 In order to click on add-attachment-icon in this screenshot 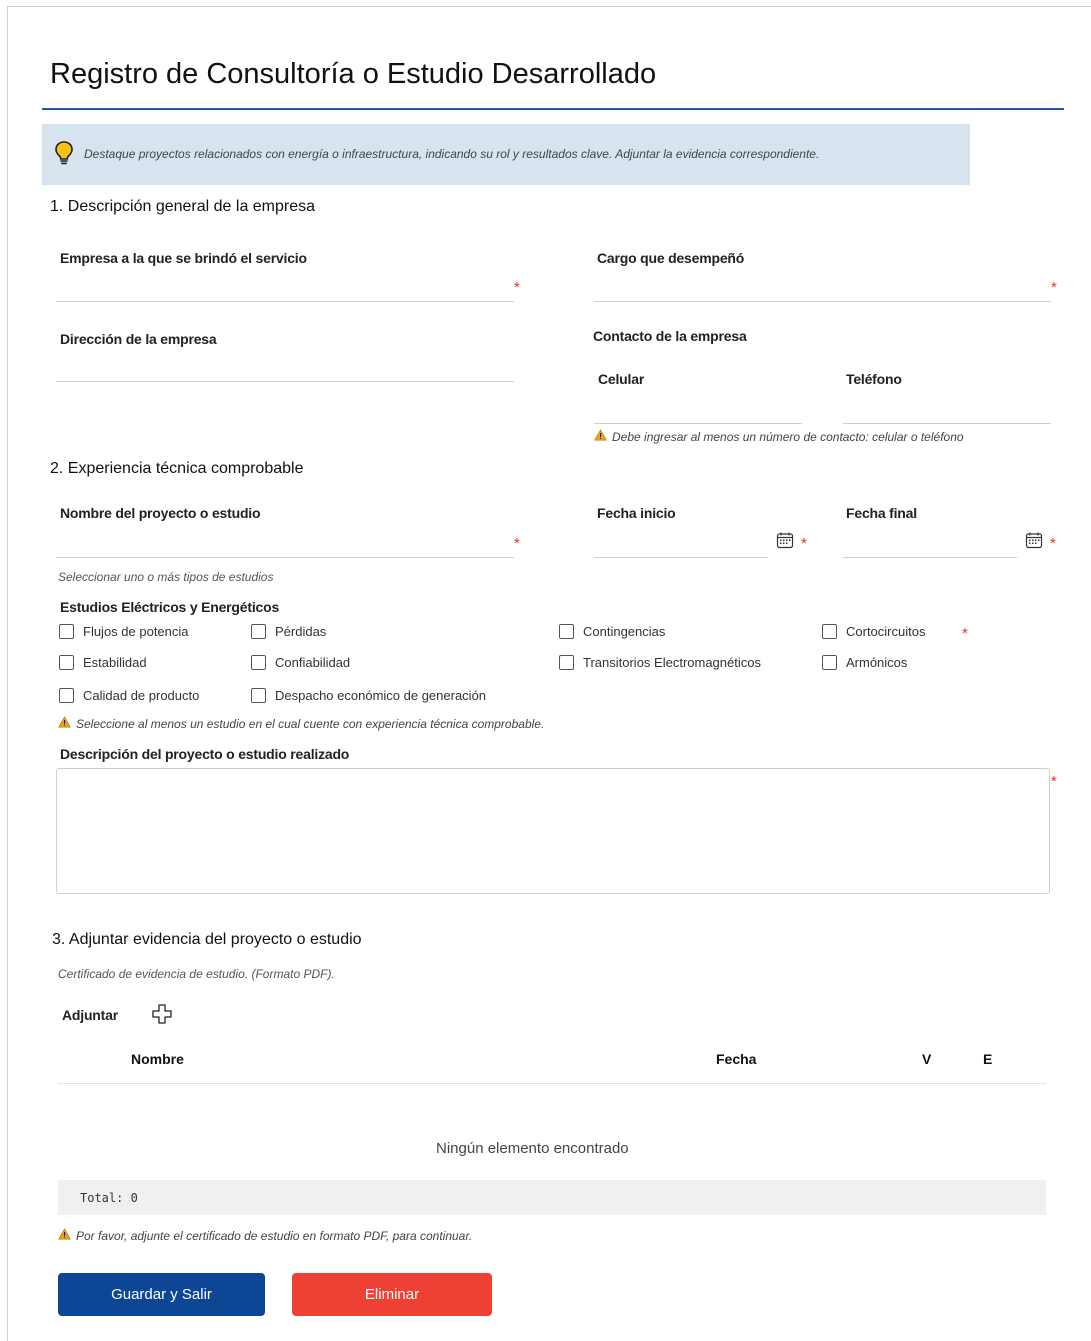, I will do `click(162, 1016)`.